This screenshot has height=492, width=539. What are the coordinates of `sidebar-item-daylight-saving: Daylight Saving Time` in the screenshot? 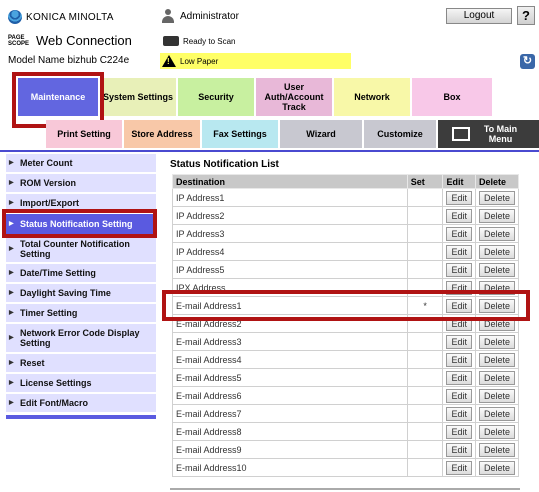 It's located at (81, 293).